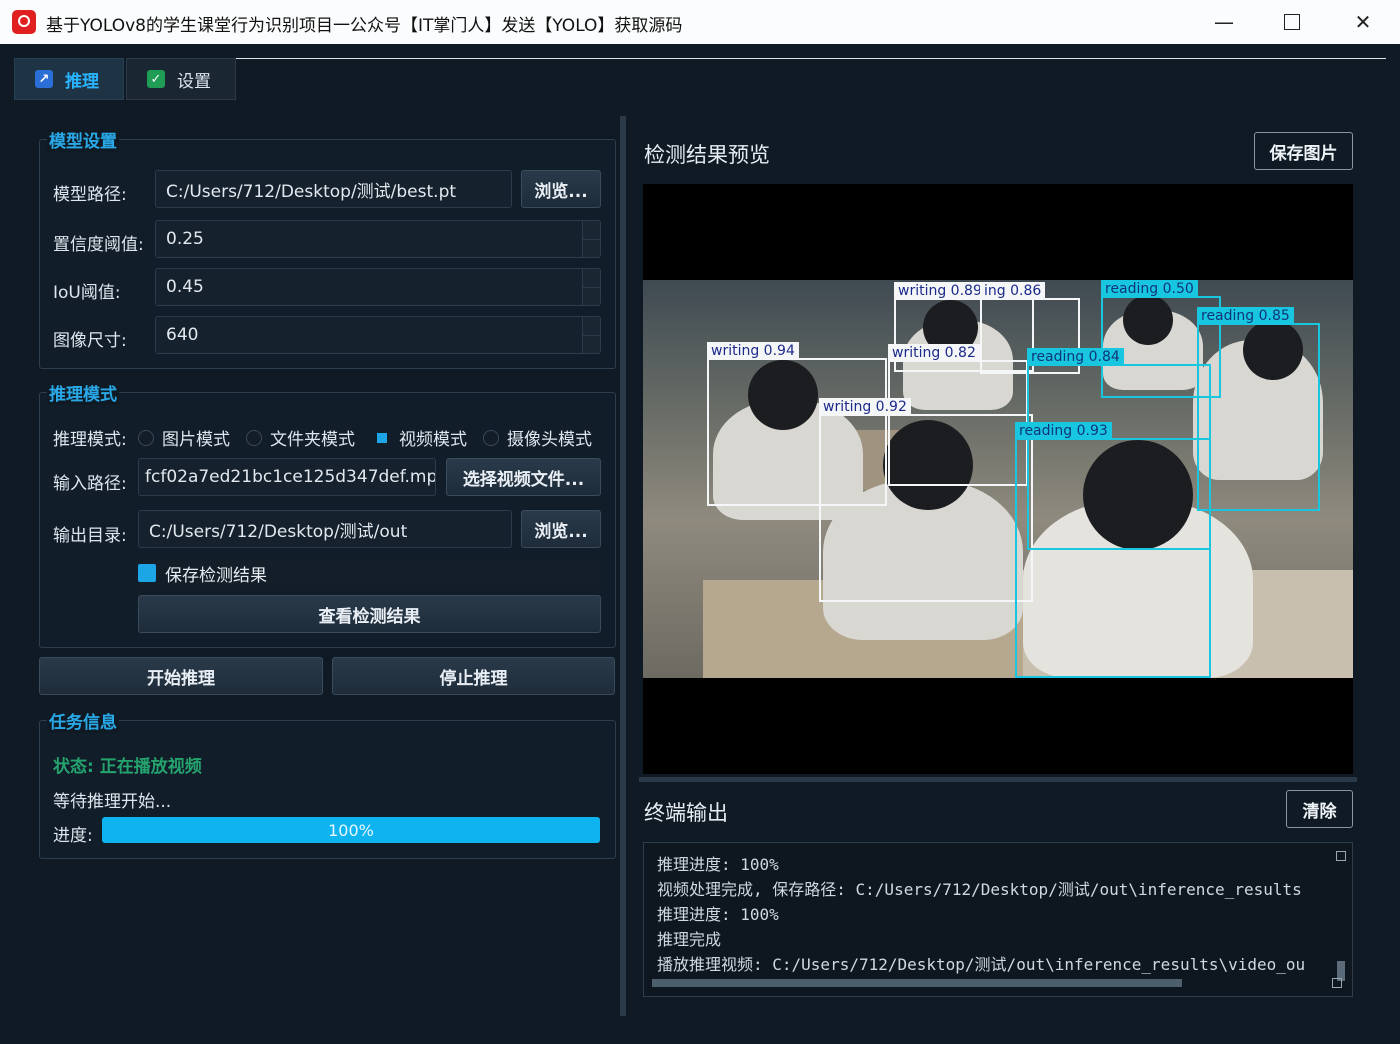 The image size is (1400, 1044). I want to click on maximize-icon, so click(1292, 22).